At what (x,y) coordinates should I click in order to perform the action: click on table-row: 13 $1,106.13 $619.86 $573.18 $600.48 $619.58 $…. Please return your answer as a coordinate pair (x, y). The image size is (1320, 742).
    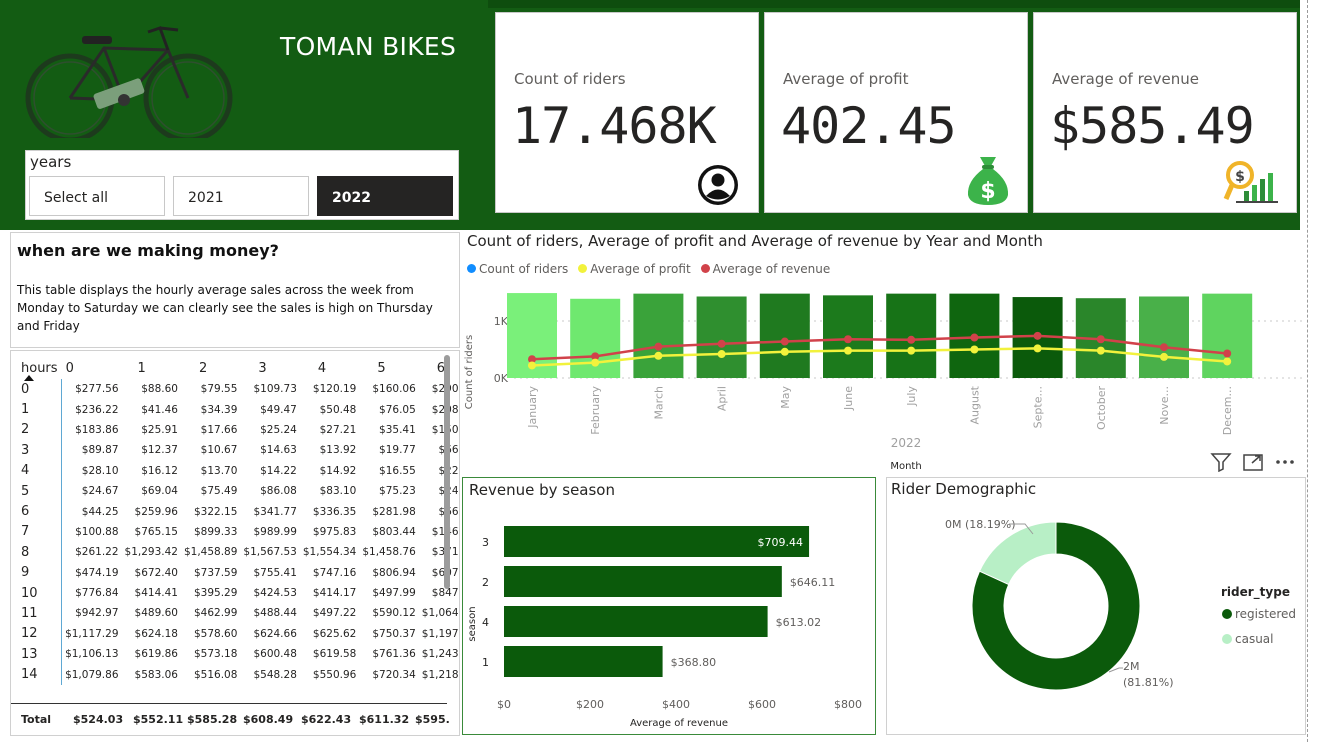
    Looking at the image, I should click on (238, 654).